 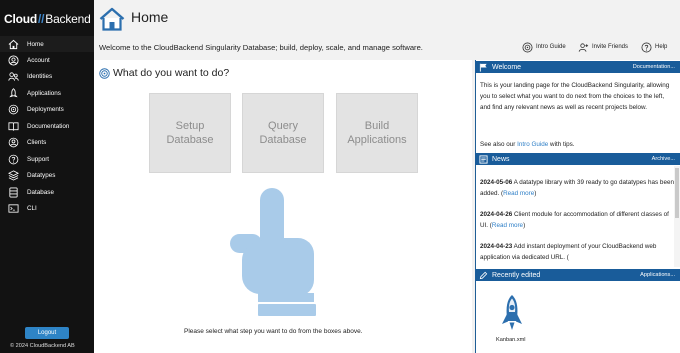 I want to click on sidebar-item-label: Home, so click(x=35, y=44).